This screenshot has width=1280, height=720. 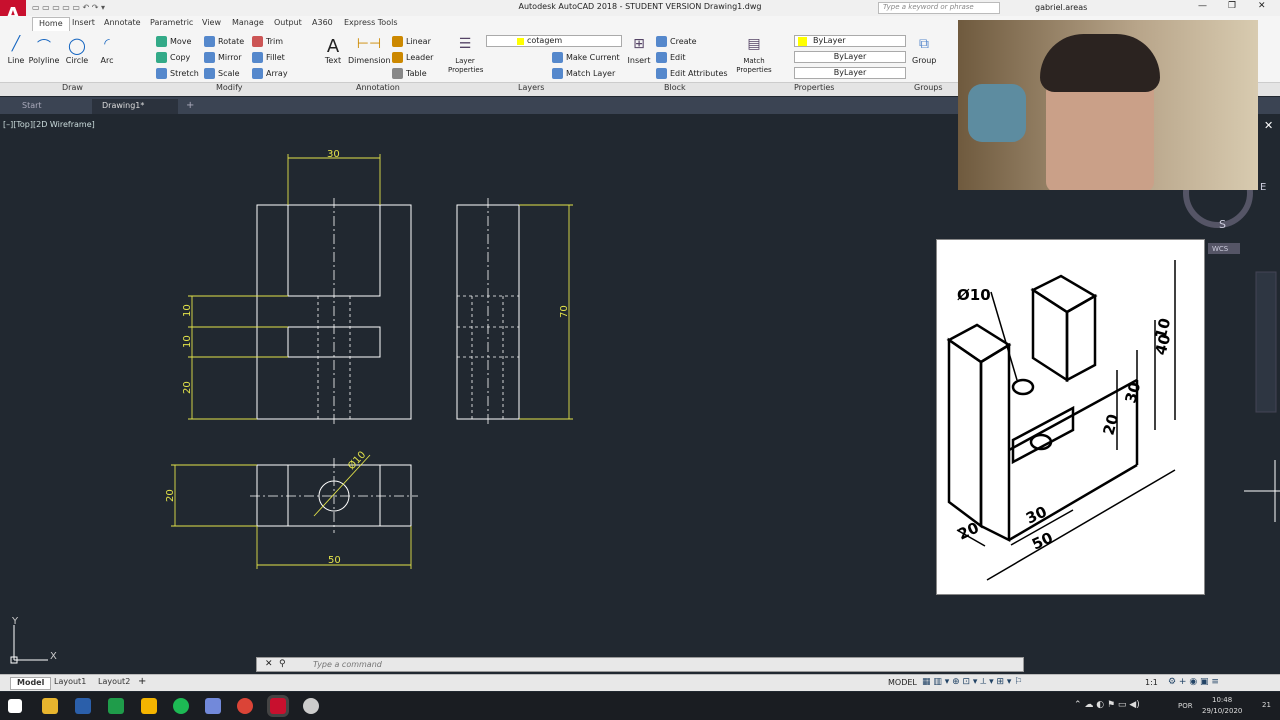 I want to click on panel-groups: Groups, so click(x=928, y=87).